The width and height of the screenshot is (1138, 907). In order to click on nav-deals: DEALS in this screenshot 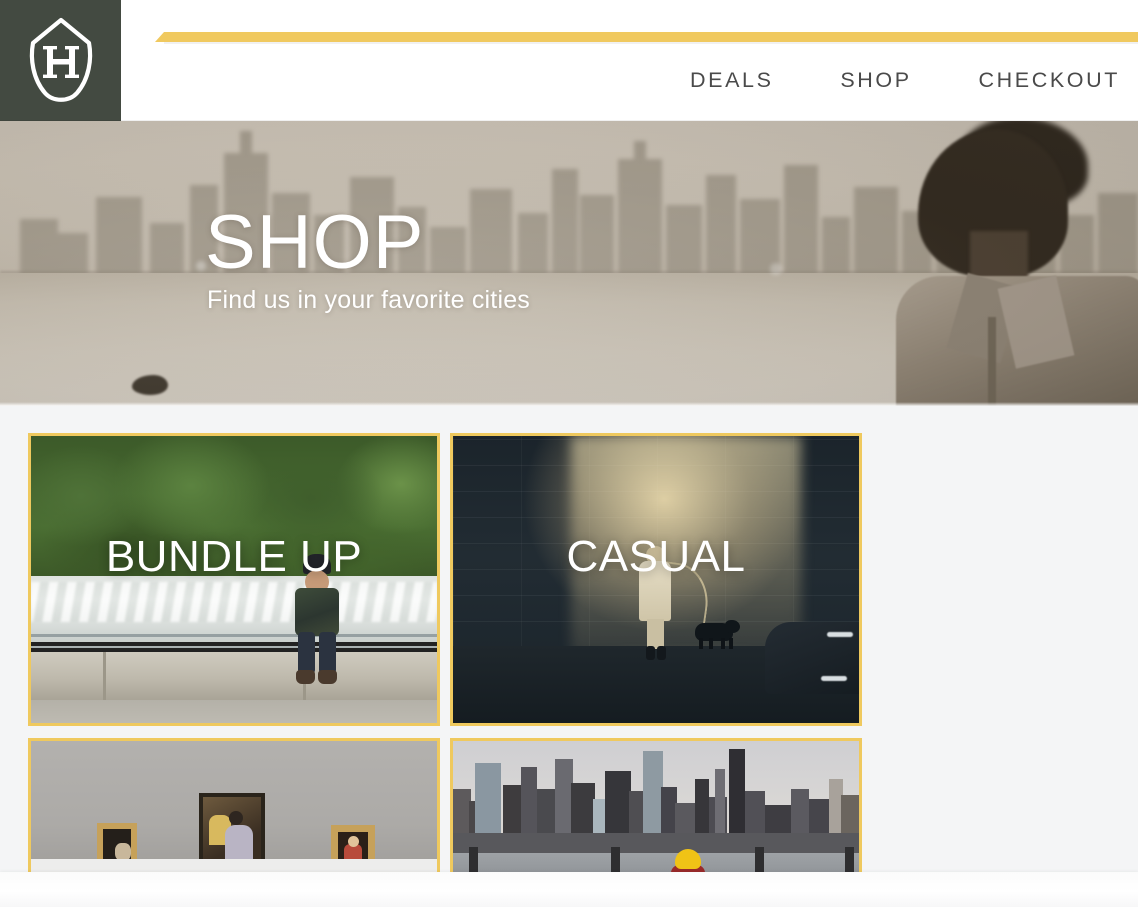, I will do `click(732, 81)`.